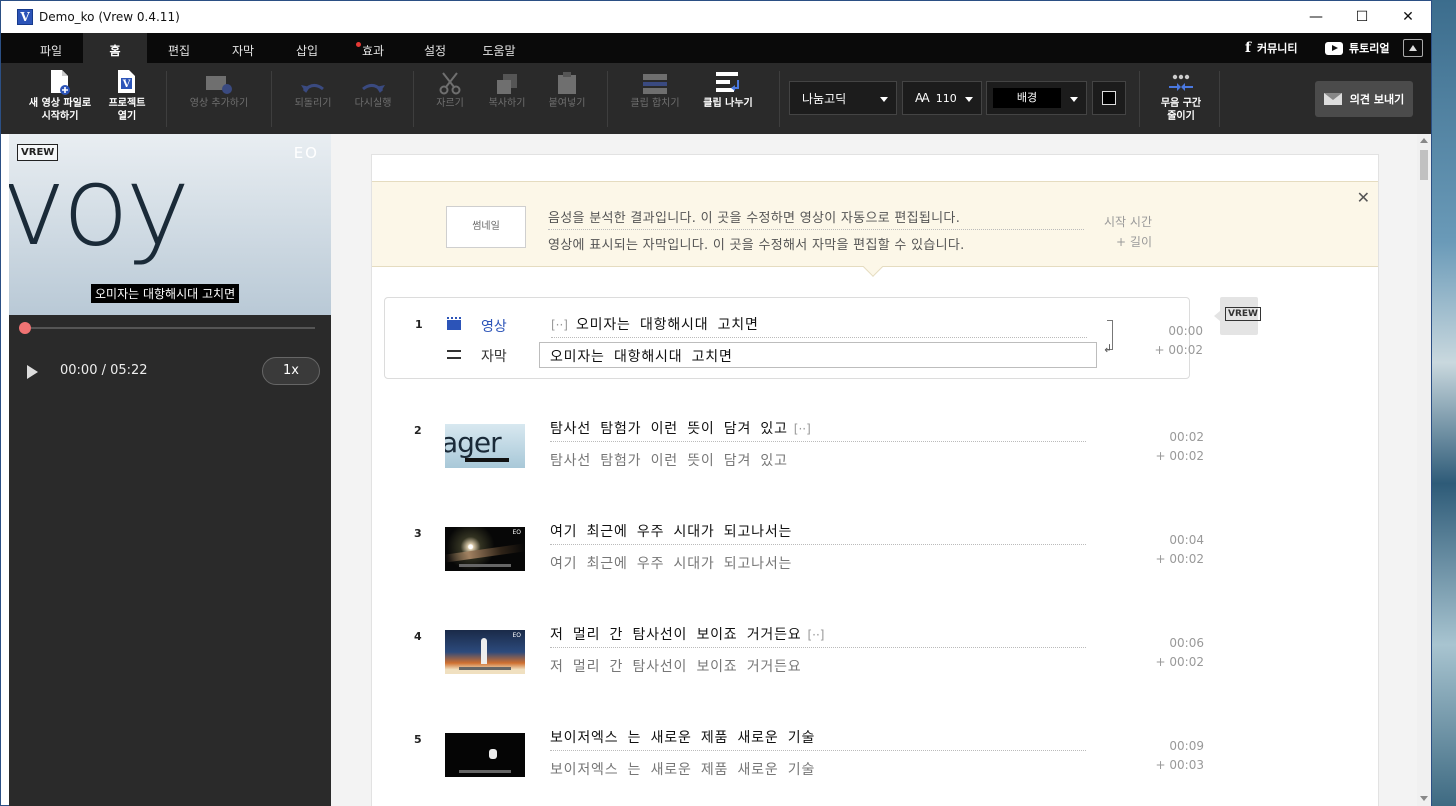 The width and height of the screenshot is (1456, 806). I want to click on cut-button: 자르기, so click(450, 98).